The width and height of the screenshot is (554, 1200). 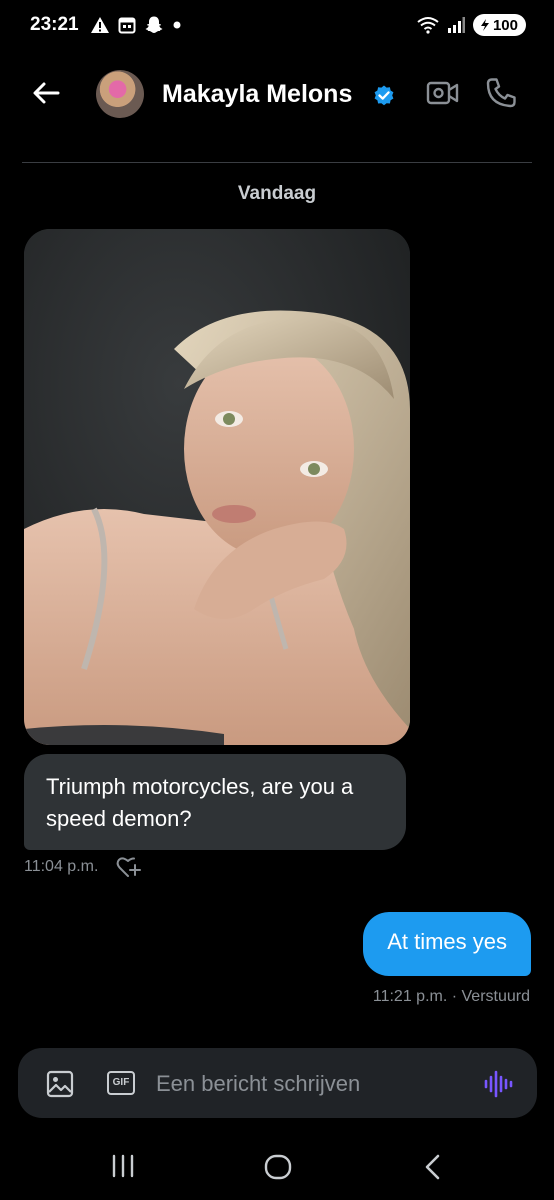 I want to click on signal-icon, so click(x=456, y=25).